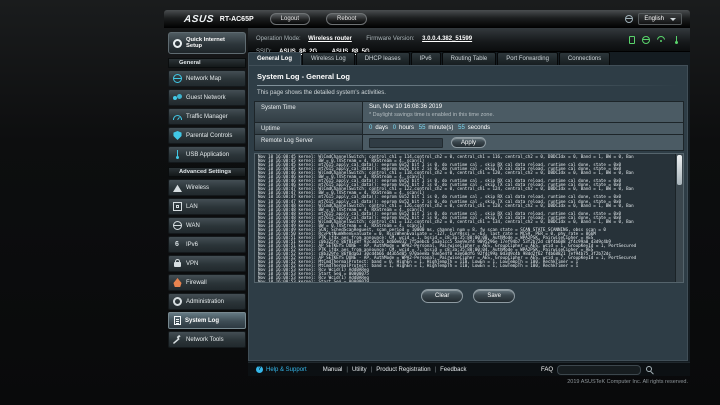 This screenshot has width=720, height=405. I want to click on log-scrollbar-thumb, so click(679, 170).